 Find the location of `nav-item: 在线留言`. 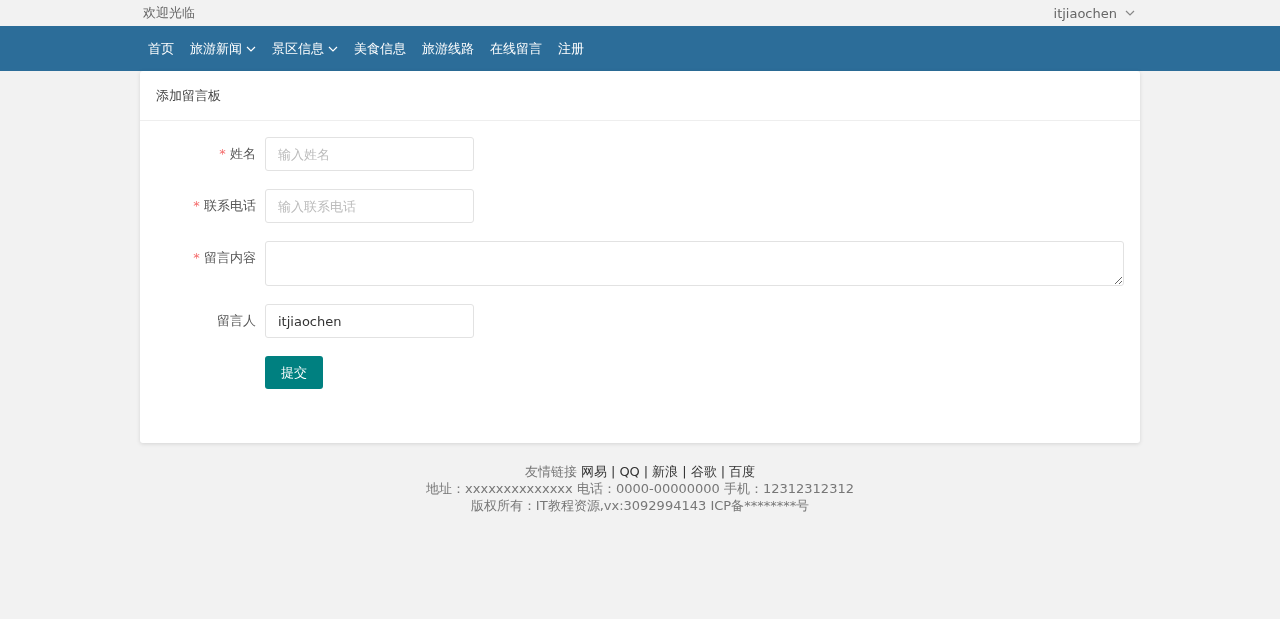

nav-item: 在线留言 is located at coordinates (516, 48).